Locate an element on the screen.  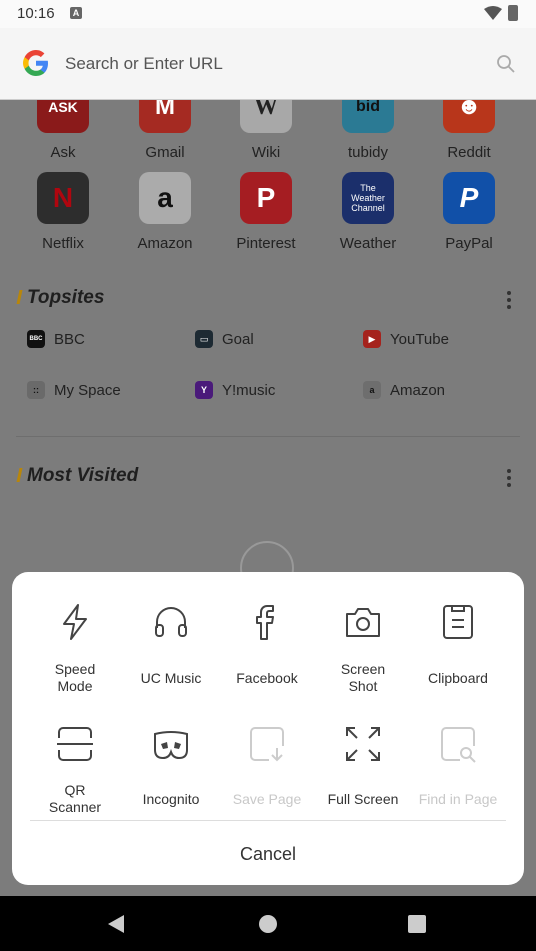
notification-icon: A is located at coordinates (76, 13).